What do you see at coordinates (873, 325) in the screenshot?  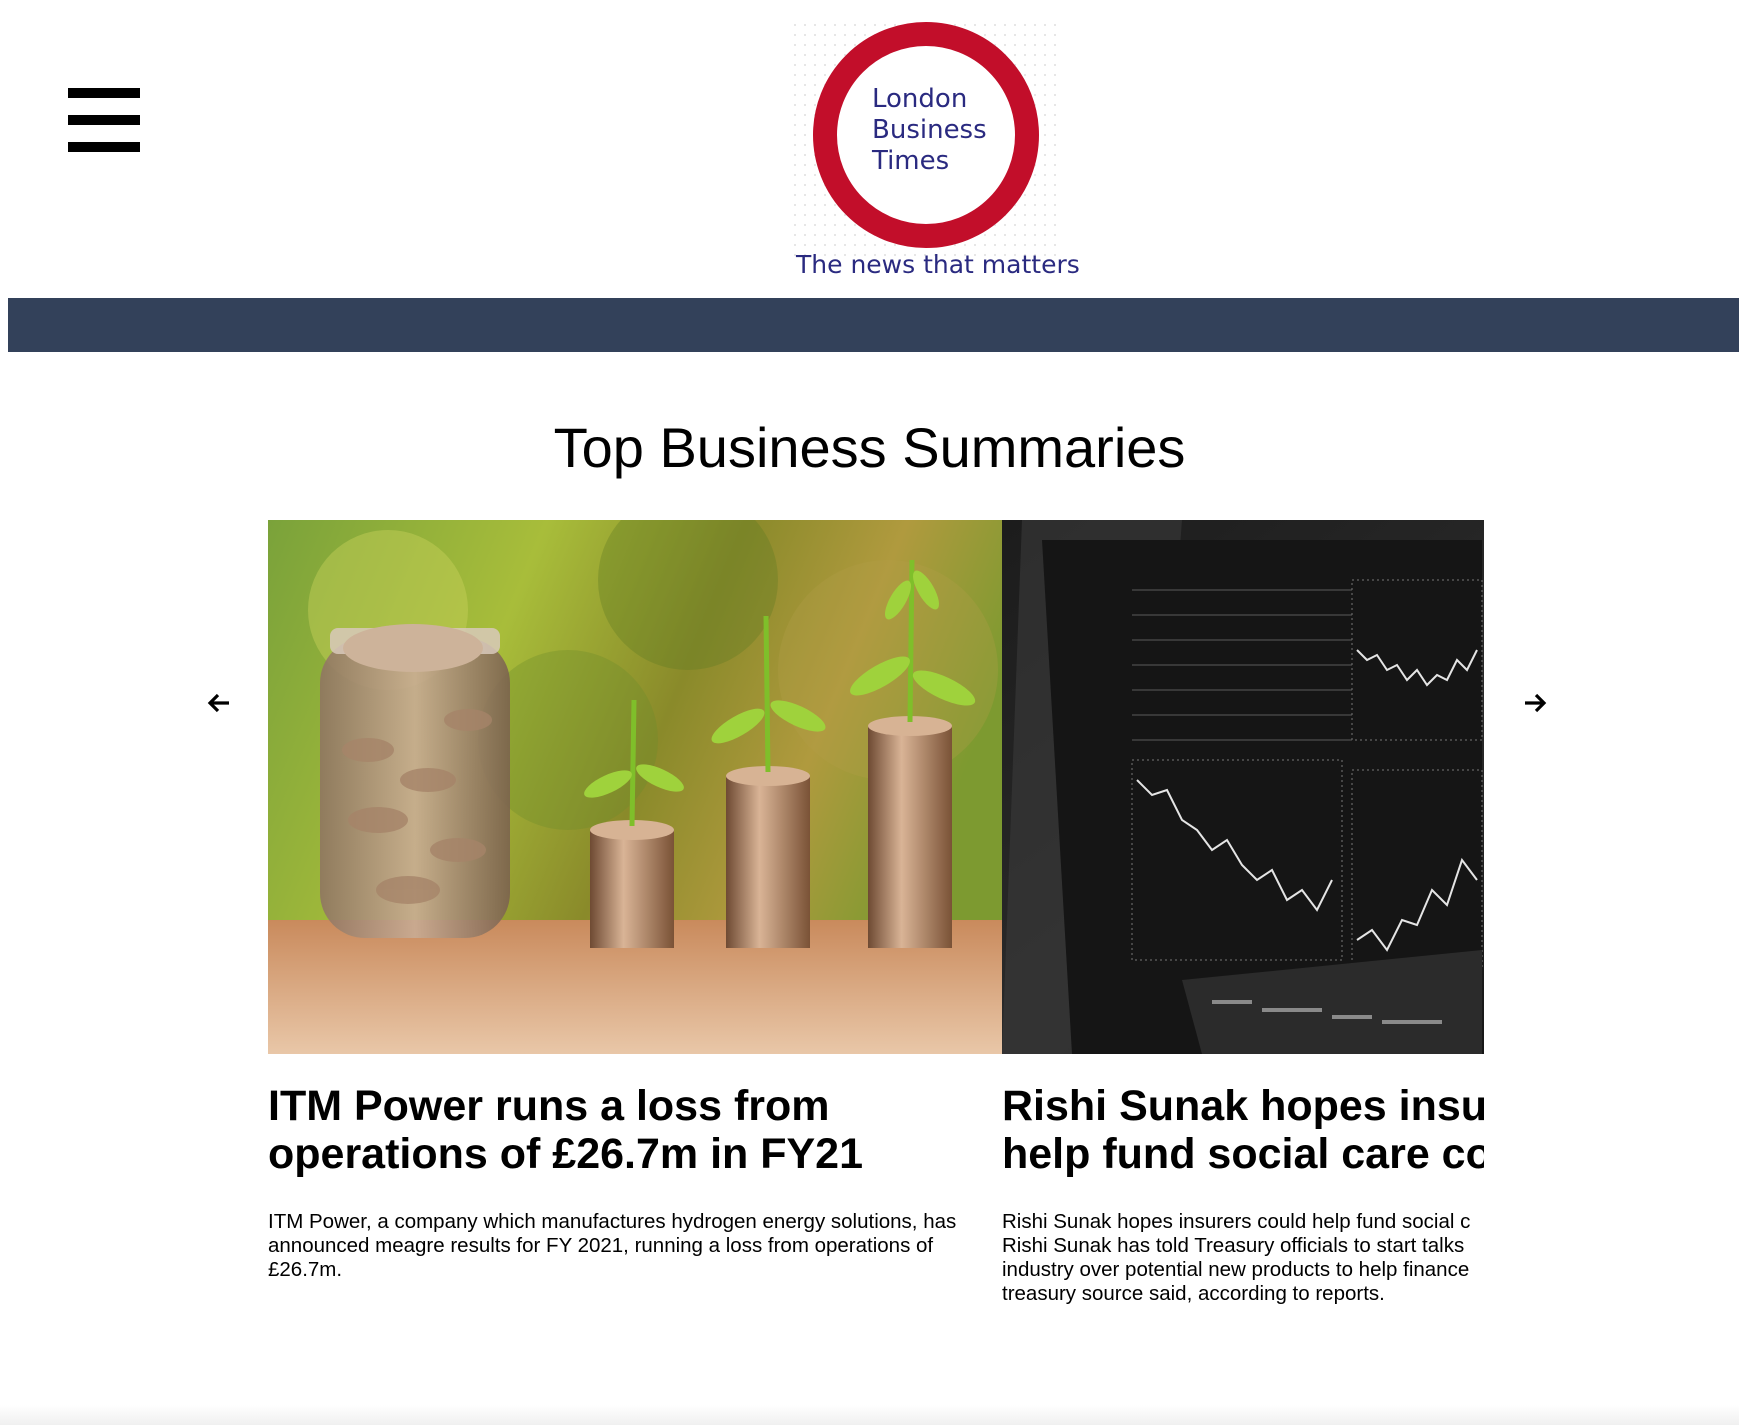 I see `navigation-bar` at bounding box center [873, 325].